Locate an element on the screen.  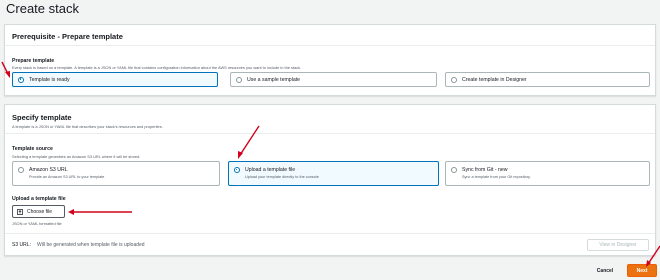
cancel-label: Cancel is located at coordinates (605, 271).